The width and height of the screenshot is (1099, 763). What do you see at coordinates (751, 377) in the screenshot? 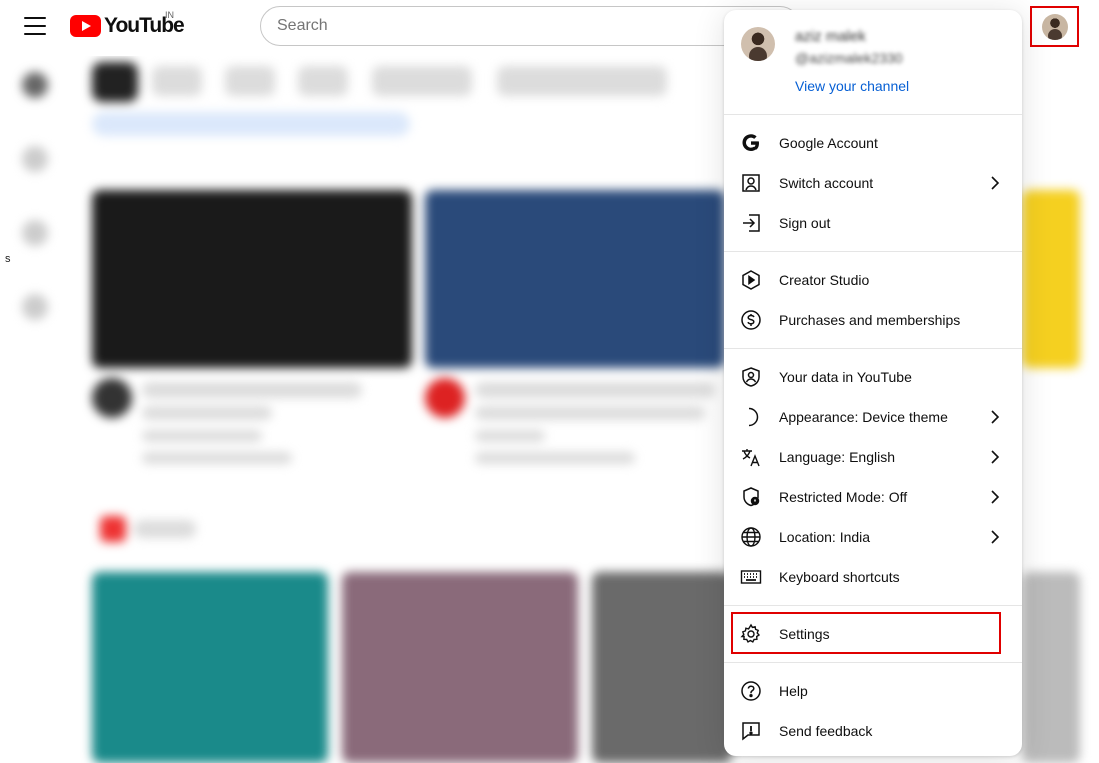
I see `your-data-icon` at bounding box center [751, 377].